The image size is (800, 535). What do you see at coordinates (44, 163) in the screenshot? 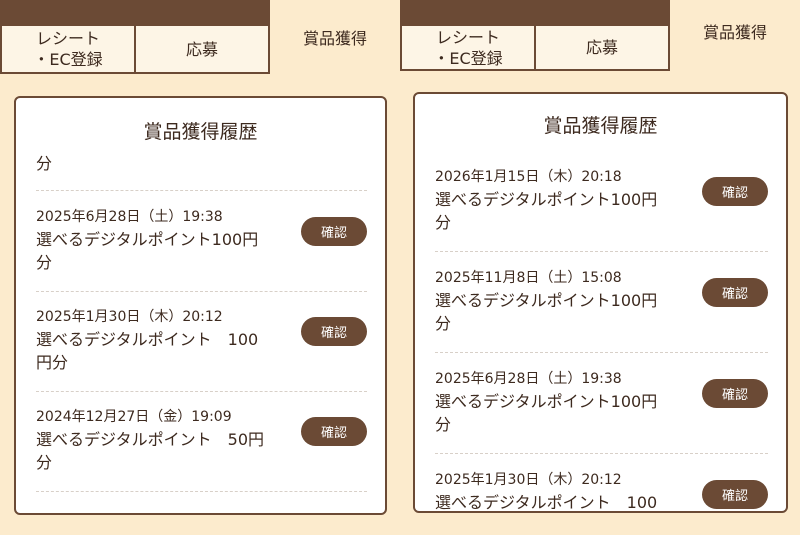
I see `partial-prize-text: 分` at bounding box center [44, 163].